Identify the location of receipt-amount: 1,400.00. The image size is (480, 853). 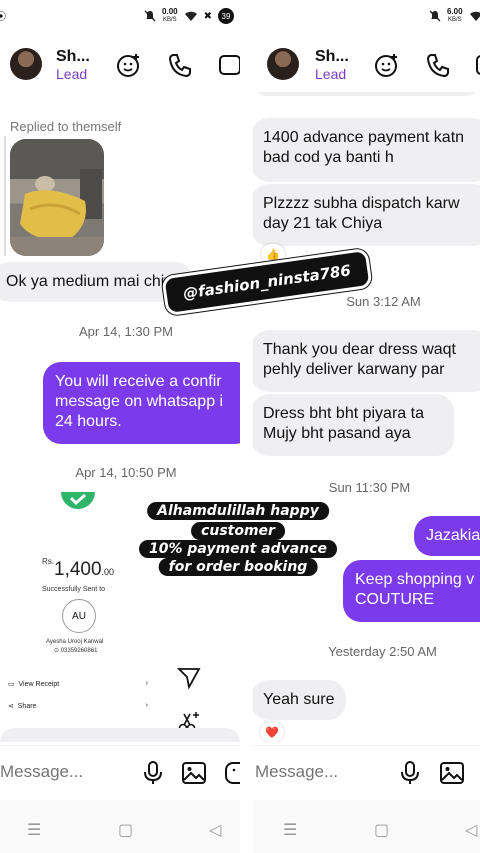
(84, 569).